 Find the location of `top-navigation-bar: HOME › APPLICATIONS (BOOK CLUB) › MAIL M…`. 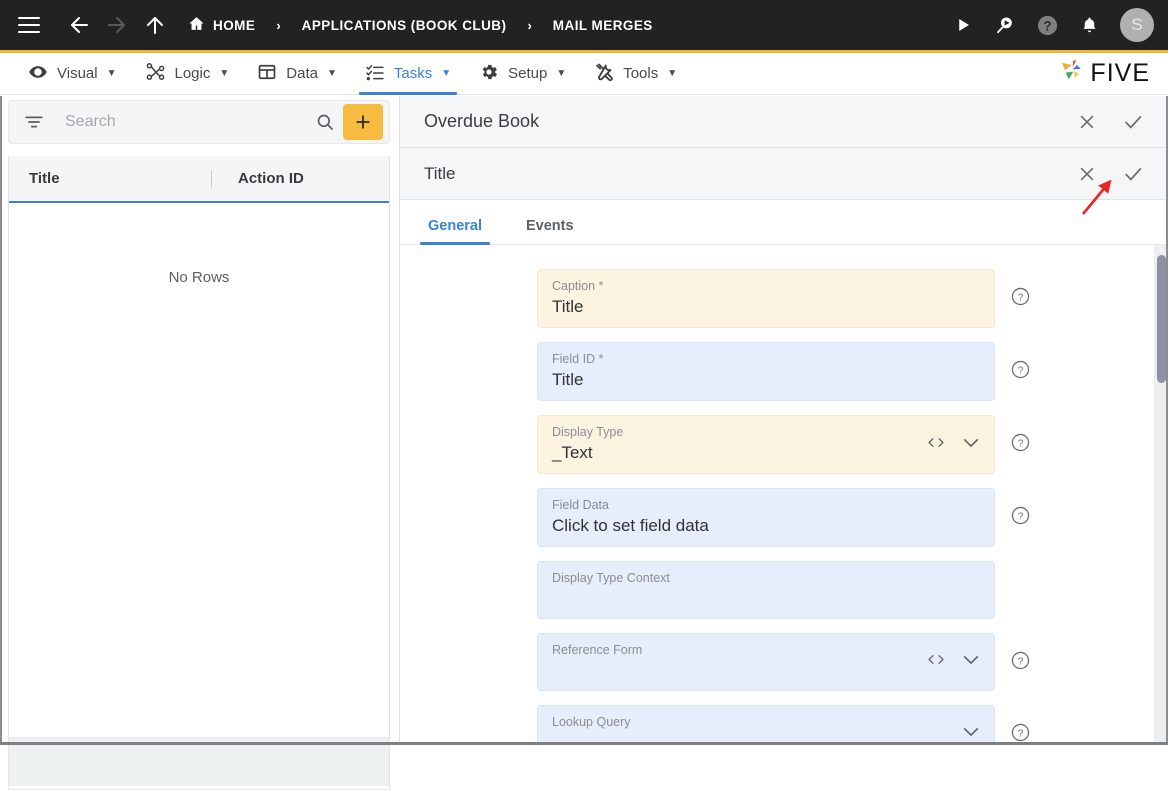

top-navigation-bar: HOME › APPLICATIONS (BOOK CLUB) › MAIL M… is located at coordinates (584, 25).